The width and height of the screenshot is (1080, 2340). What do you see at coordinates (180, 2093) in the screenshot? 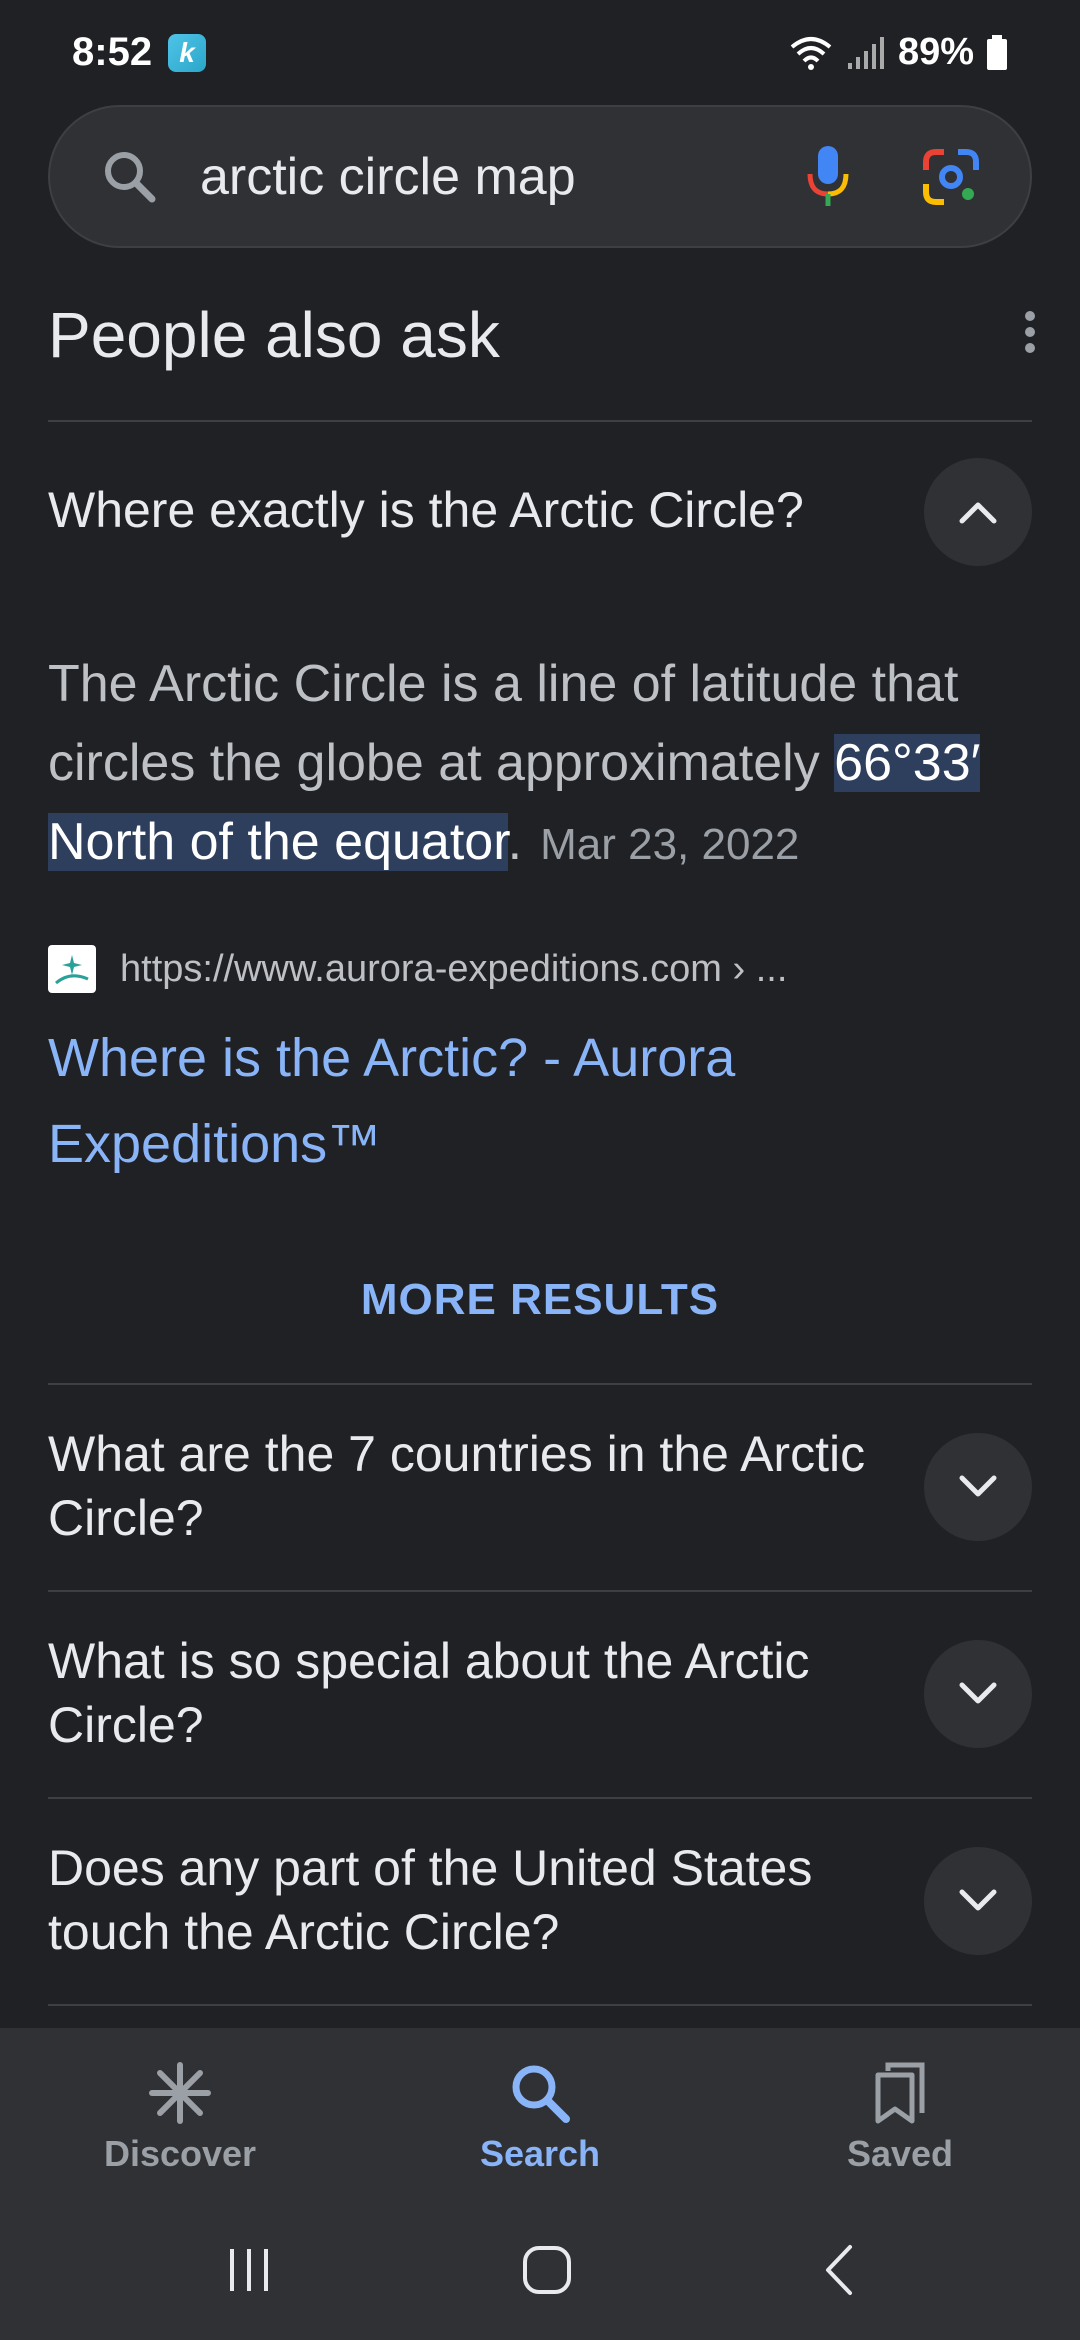
I see `asterisk-icon` at bounding box center [180, 2093].